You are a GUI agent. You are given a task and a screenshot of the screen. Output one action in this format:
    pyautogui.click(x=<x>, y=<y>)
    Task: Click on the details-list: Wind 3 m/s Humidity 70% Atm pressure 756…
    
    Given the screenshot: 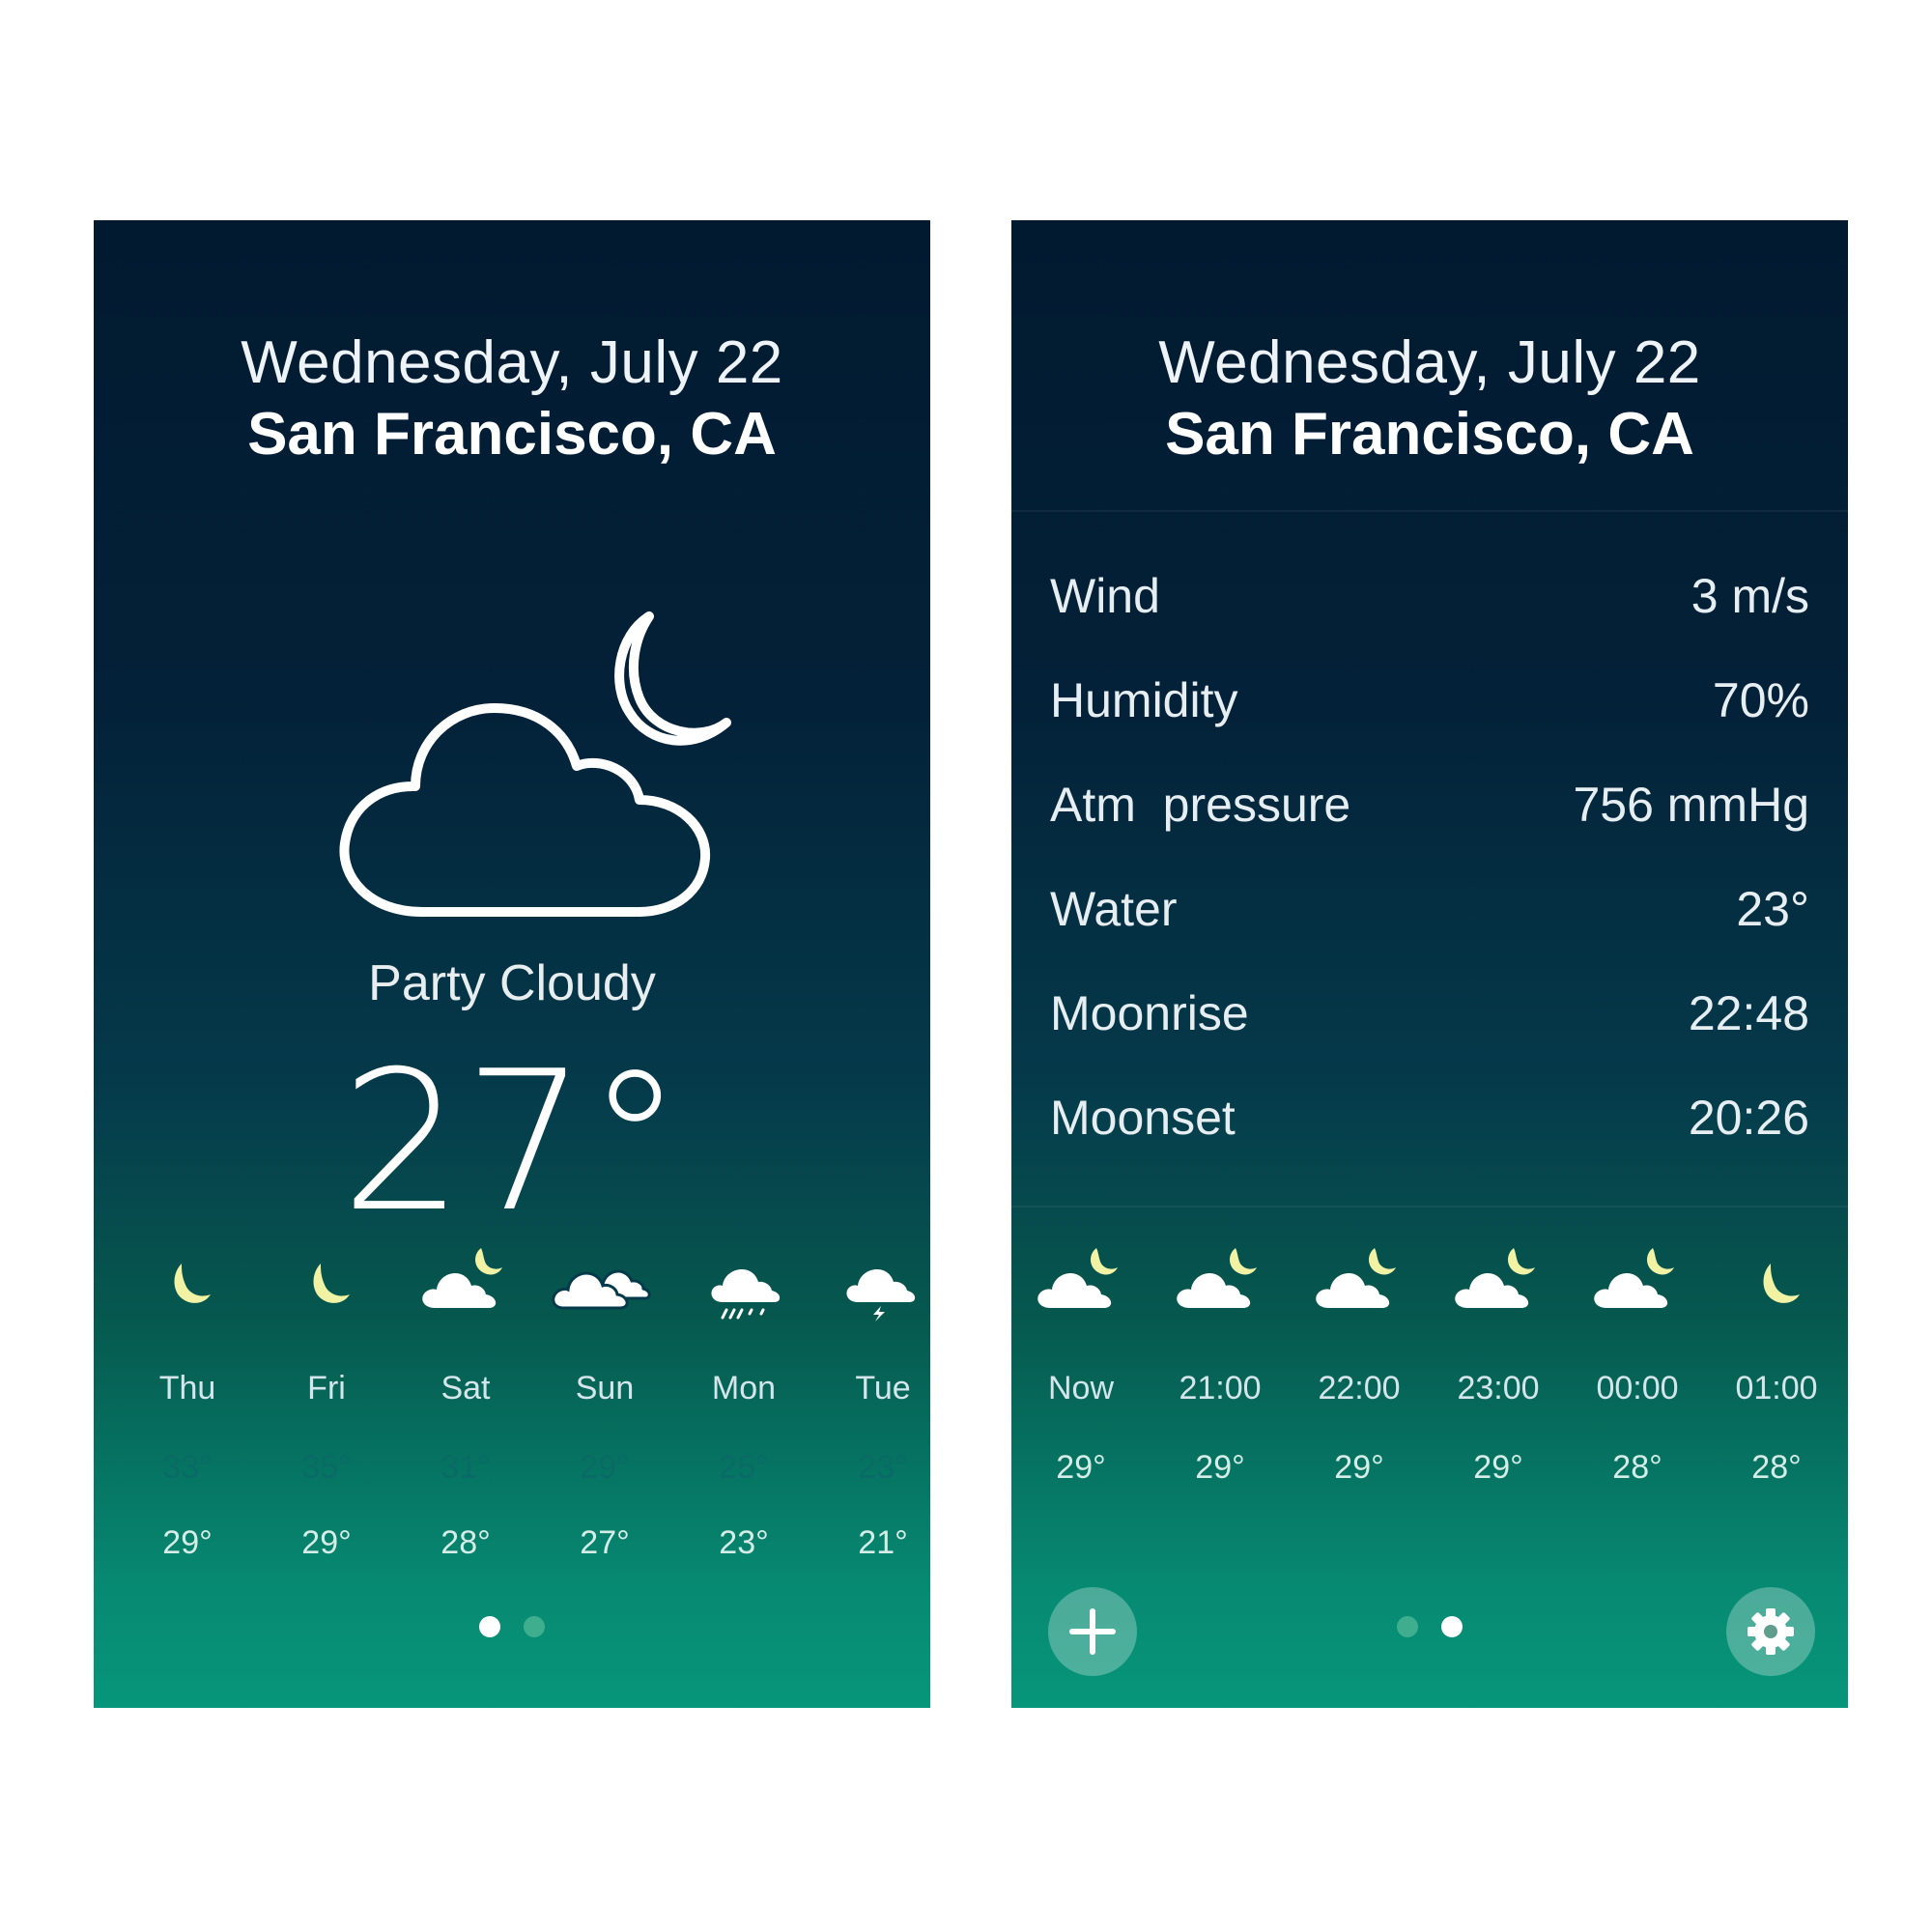 What is the action you would take?
    pyautogui.click(x=1429, y=862)
    